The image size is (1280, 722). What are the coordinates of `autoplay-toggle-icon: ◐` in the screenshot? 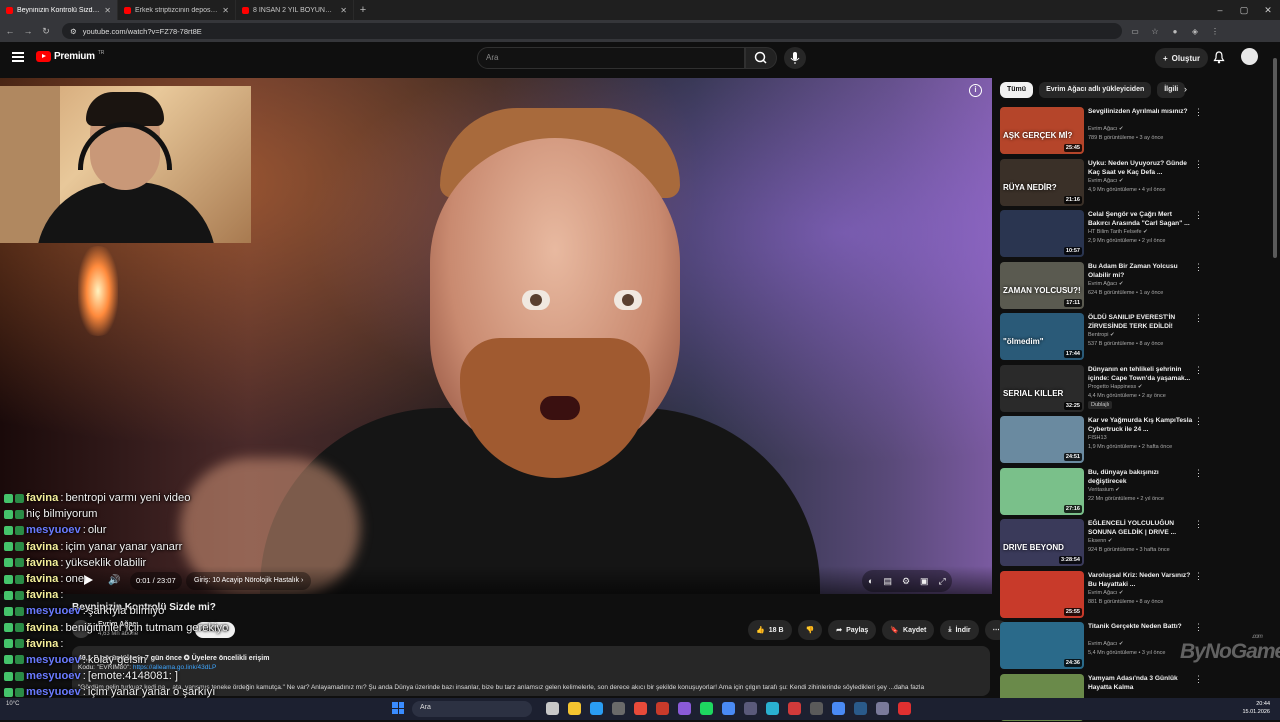 It's located at (870, 581).